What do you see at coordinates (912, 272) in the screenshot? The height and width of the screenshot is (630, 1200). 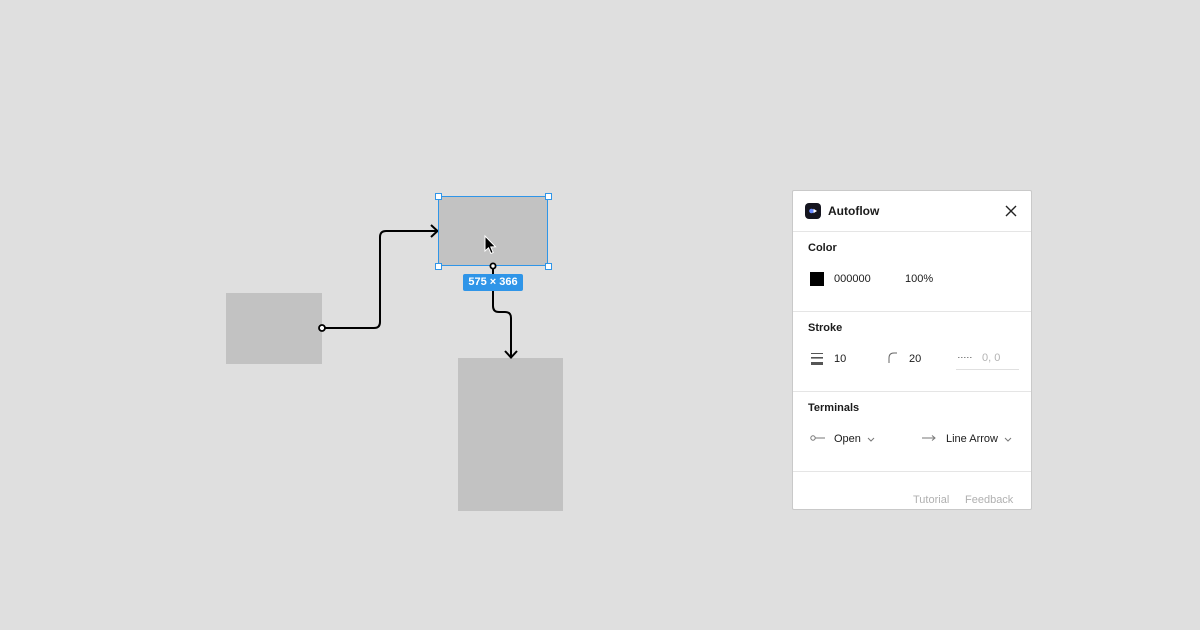 I see `color-section: Color 000000 100%` at bounding box center [912, 272].